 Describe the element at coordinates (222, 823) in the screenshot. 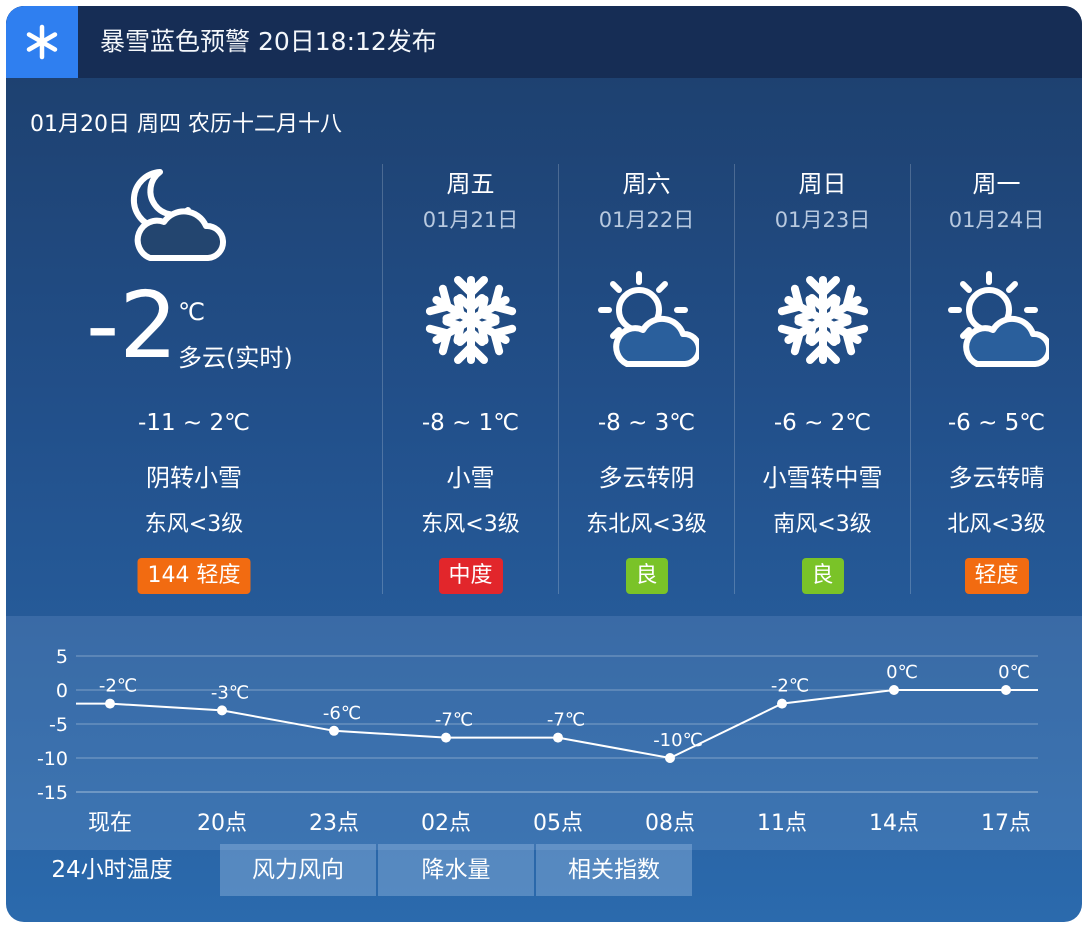

I see `x-tick-label: 20点` at that location.